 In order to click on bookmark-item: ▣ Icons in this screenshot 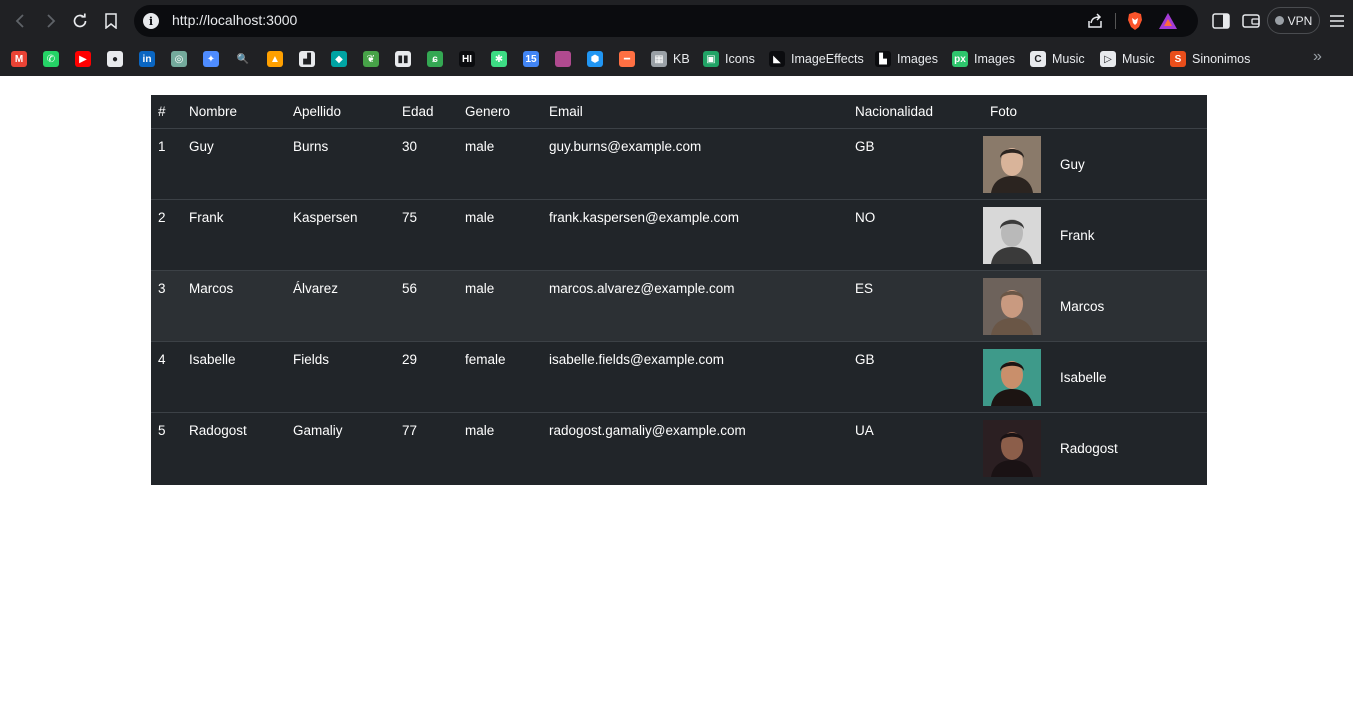, I will do `click(729, 59)`.